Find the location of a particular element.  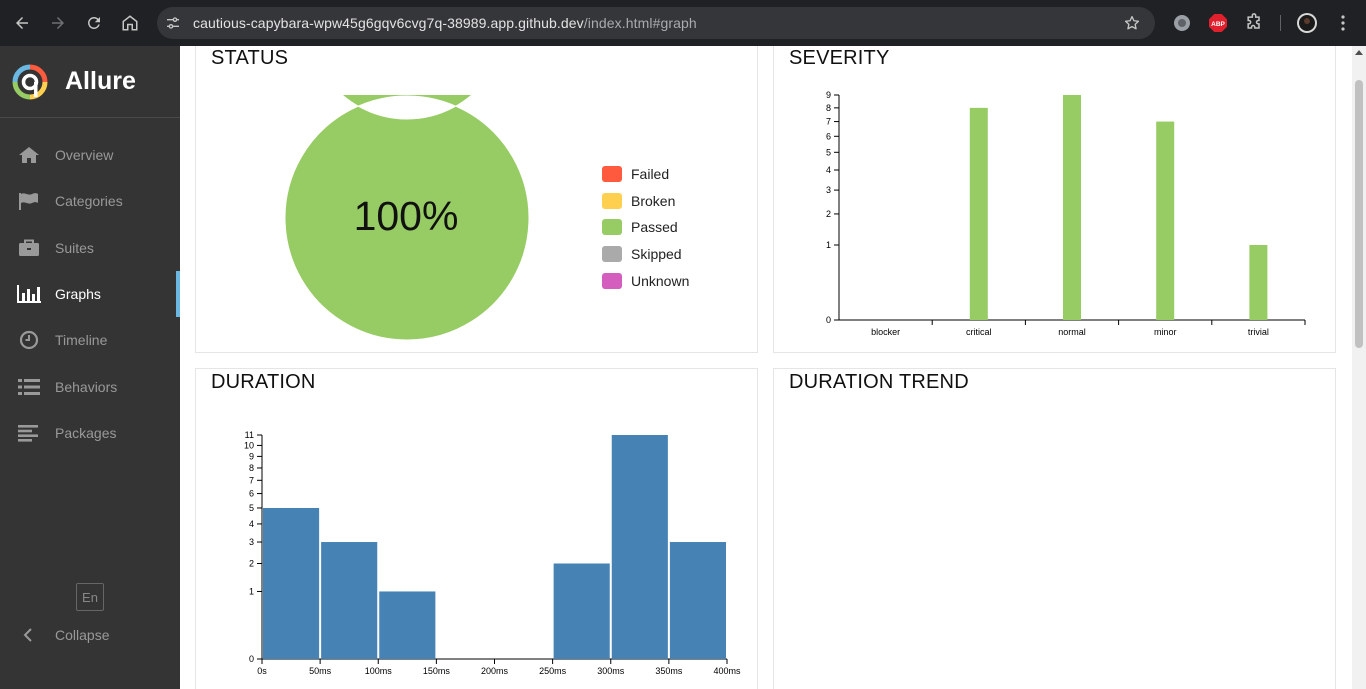

legend-label: Broken is located at coordinates (653, 200).